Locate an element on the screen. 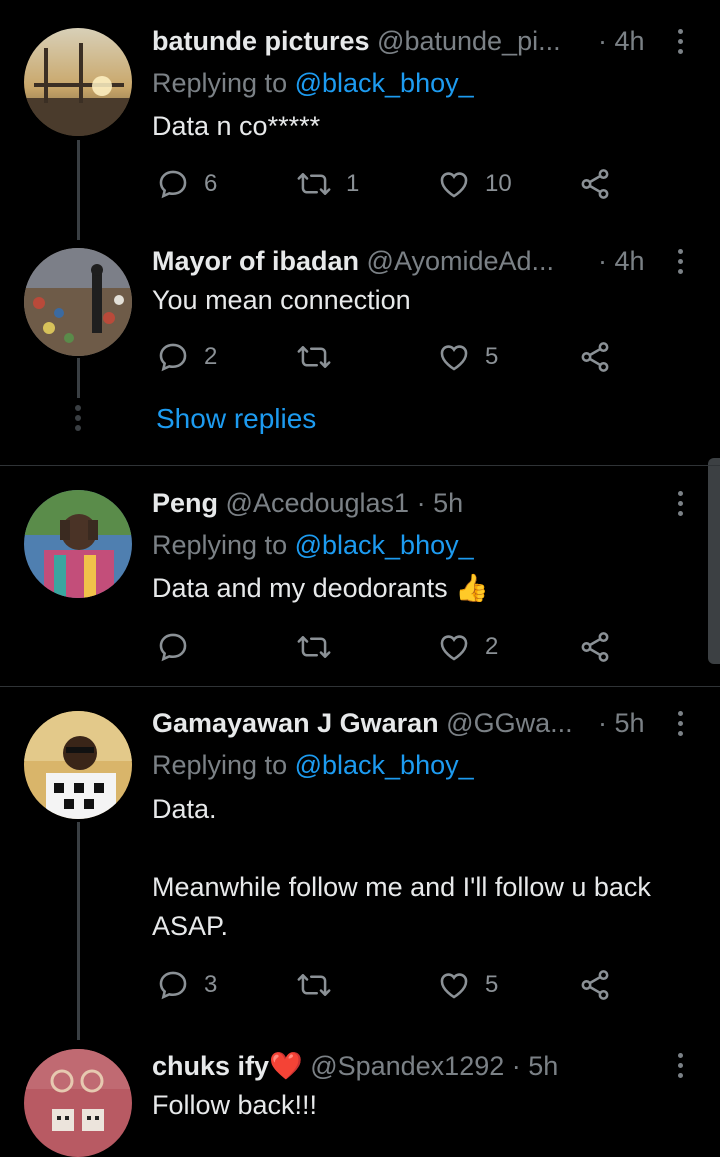  reply-button: 6 is located at coordinates (186, 184).